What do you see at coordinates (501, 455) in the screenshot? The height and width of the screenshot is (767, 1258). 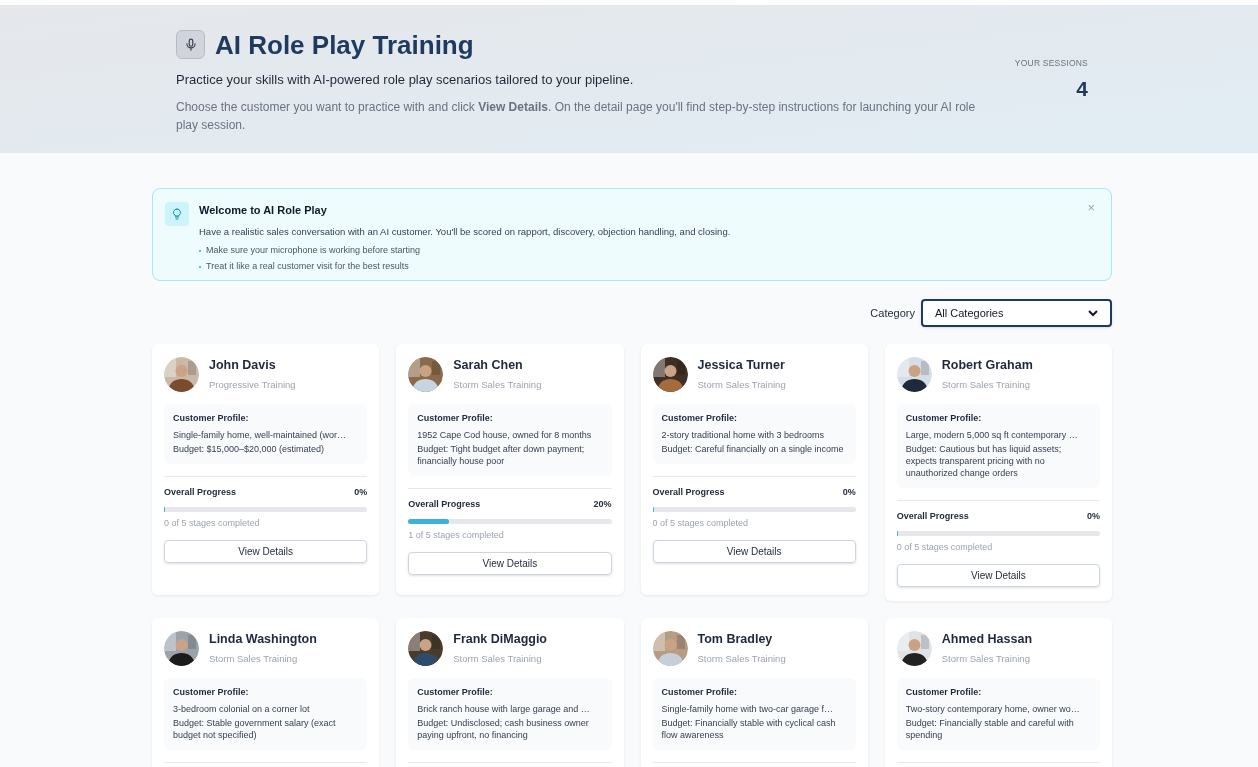 I see `profile-budget: Budget: Tight budget after down payment; financially house poor` at bounding box center [501, 455].